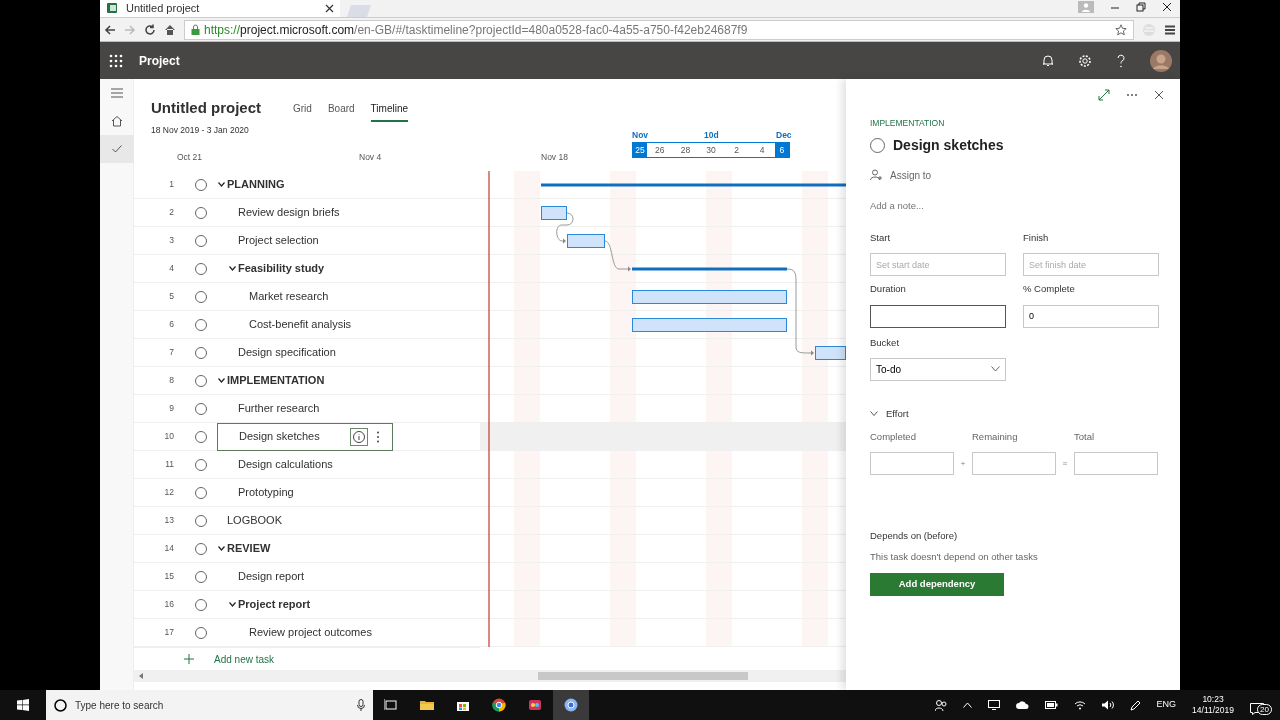 The image size is (1280, 720). Describe the element at coordinates (938, 316) in the screenshot. I see `input-field` at that location.